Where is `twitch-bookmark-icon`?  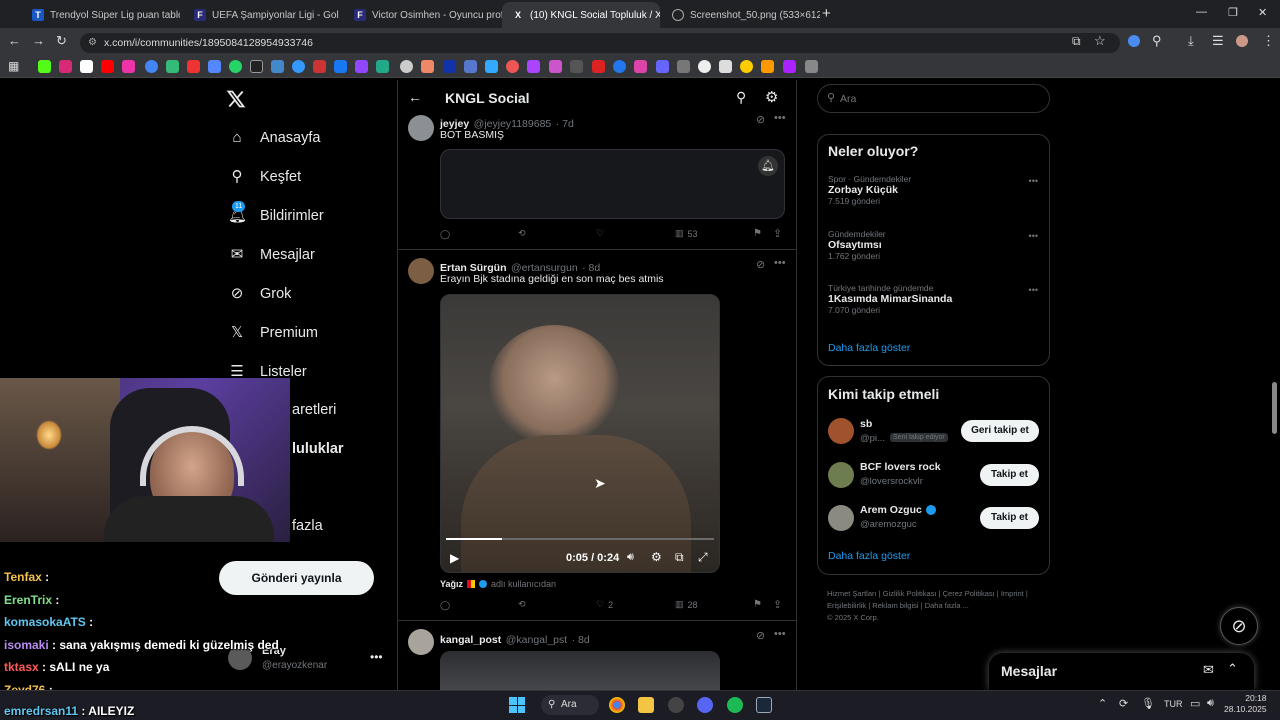
twitch-bookmark-icon is located at coordinates (361, 66).